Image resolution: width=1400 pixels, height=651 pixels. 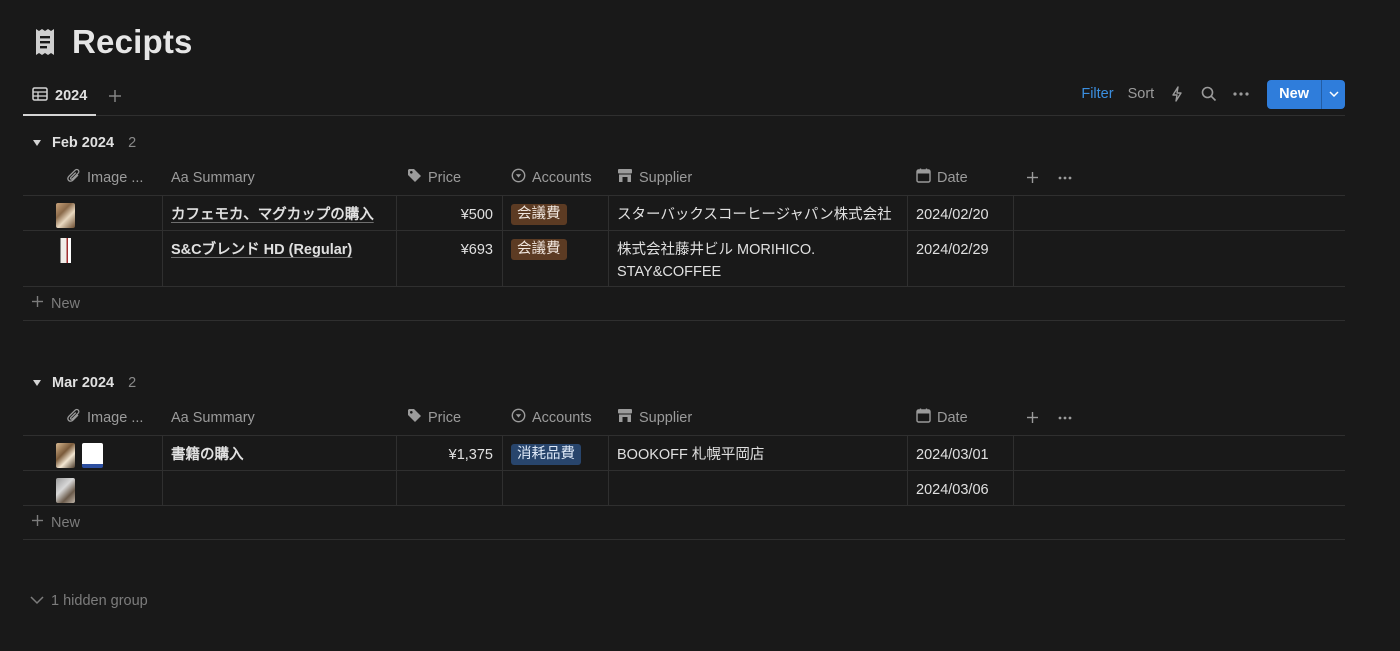 I want to click on page-header: Recipts, so click(x=112, y=42).